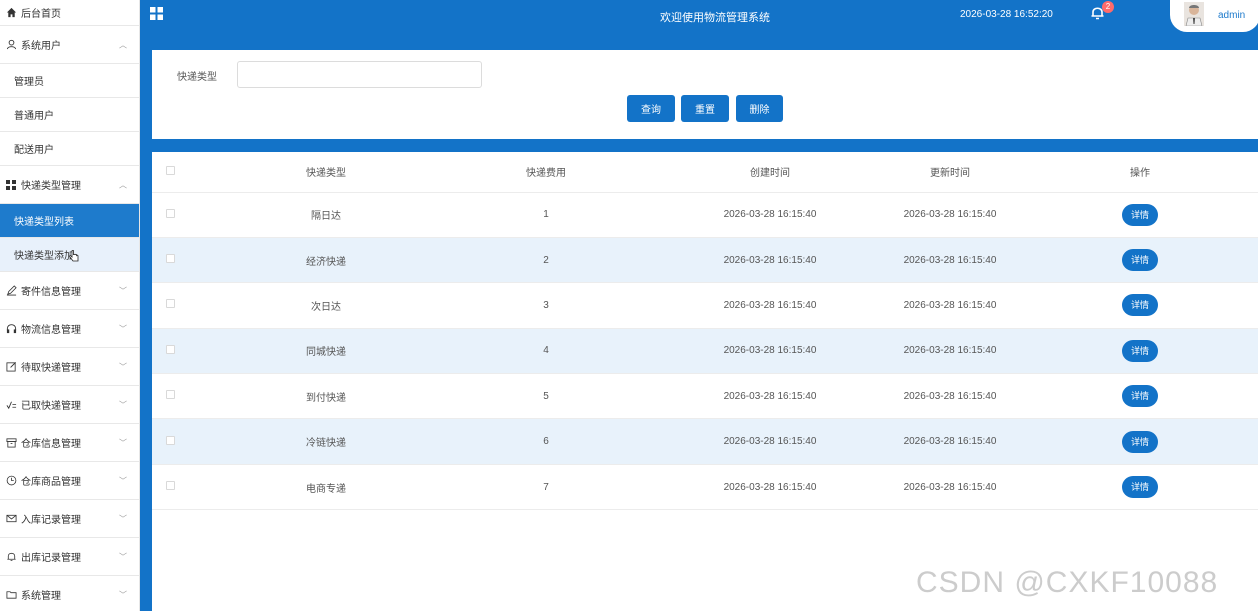 This screenshot has height=611, width=1258. I want to click on check-list-icon, so click(11, 405).